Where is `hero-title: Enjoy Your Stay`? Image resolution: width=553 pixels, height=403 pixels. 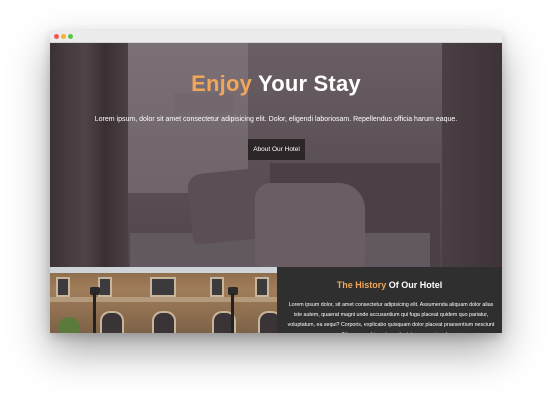 hero-title: Enjoy Your Stay is located at coordinates (276, 84).